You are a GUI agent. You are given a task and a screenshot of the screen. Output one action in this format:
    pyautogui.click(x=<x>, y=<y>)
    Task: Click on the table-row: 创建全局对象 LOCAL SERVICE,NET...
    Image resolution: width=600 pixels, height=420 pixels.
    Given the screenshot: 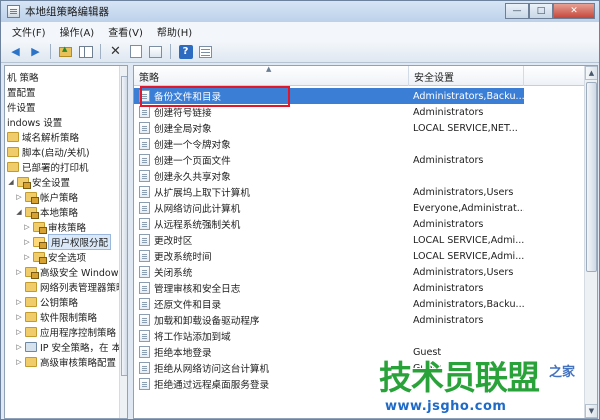 What is the action you would take?
    pyautogui.click(x=329, y=128)
    